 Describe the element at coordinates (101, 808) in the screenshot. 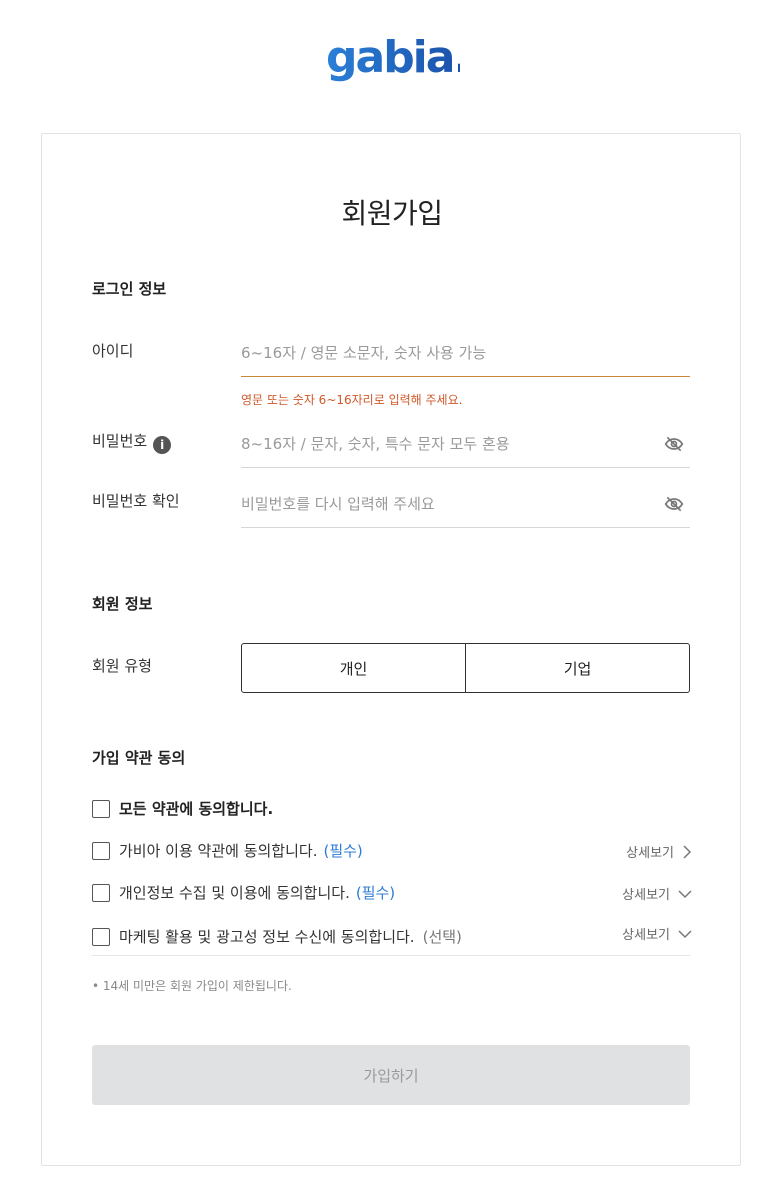

I see `agree-all-checkbox` at that location.